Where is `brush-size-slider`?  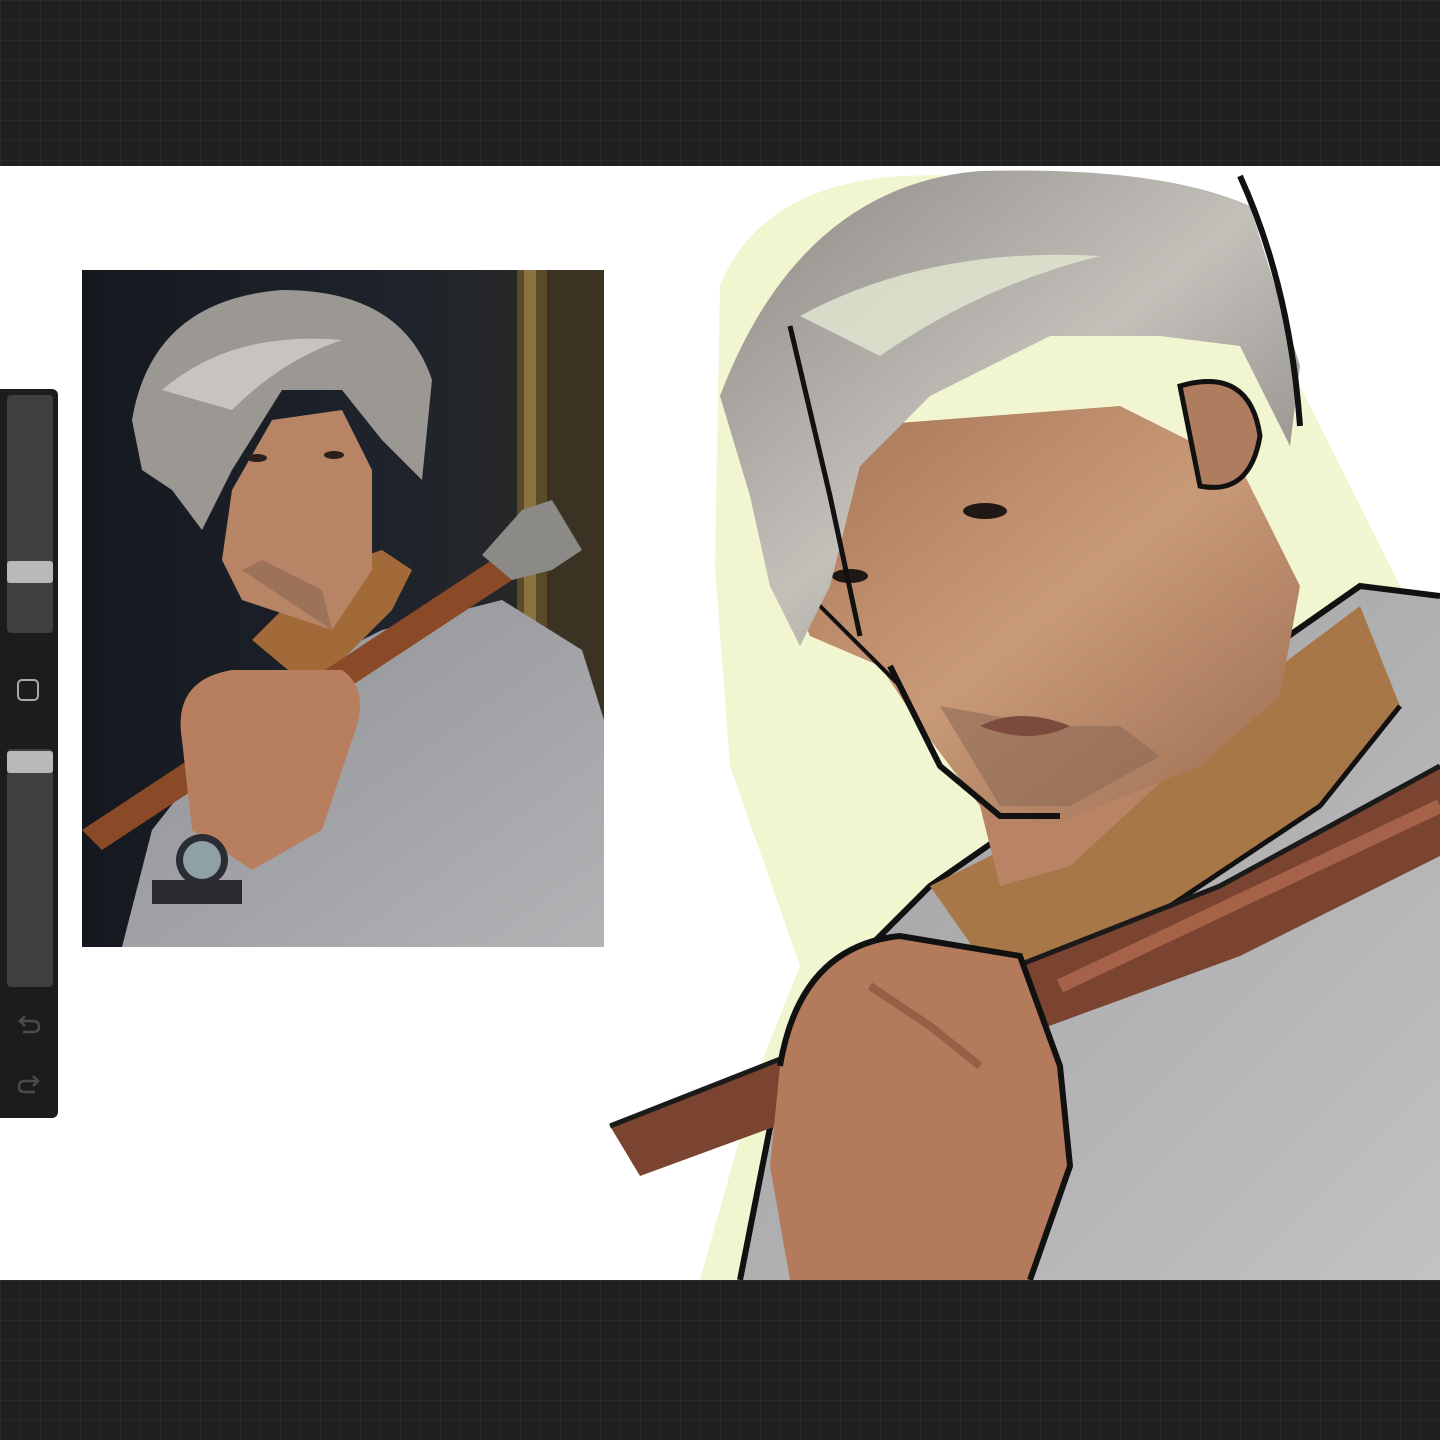 brush-size-slider is located at coordinates (30, 514).